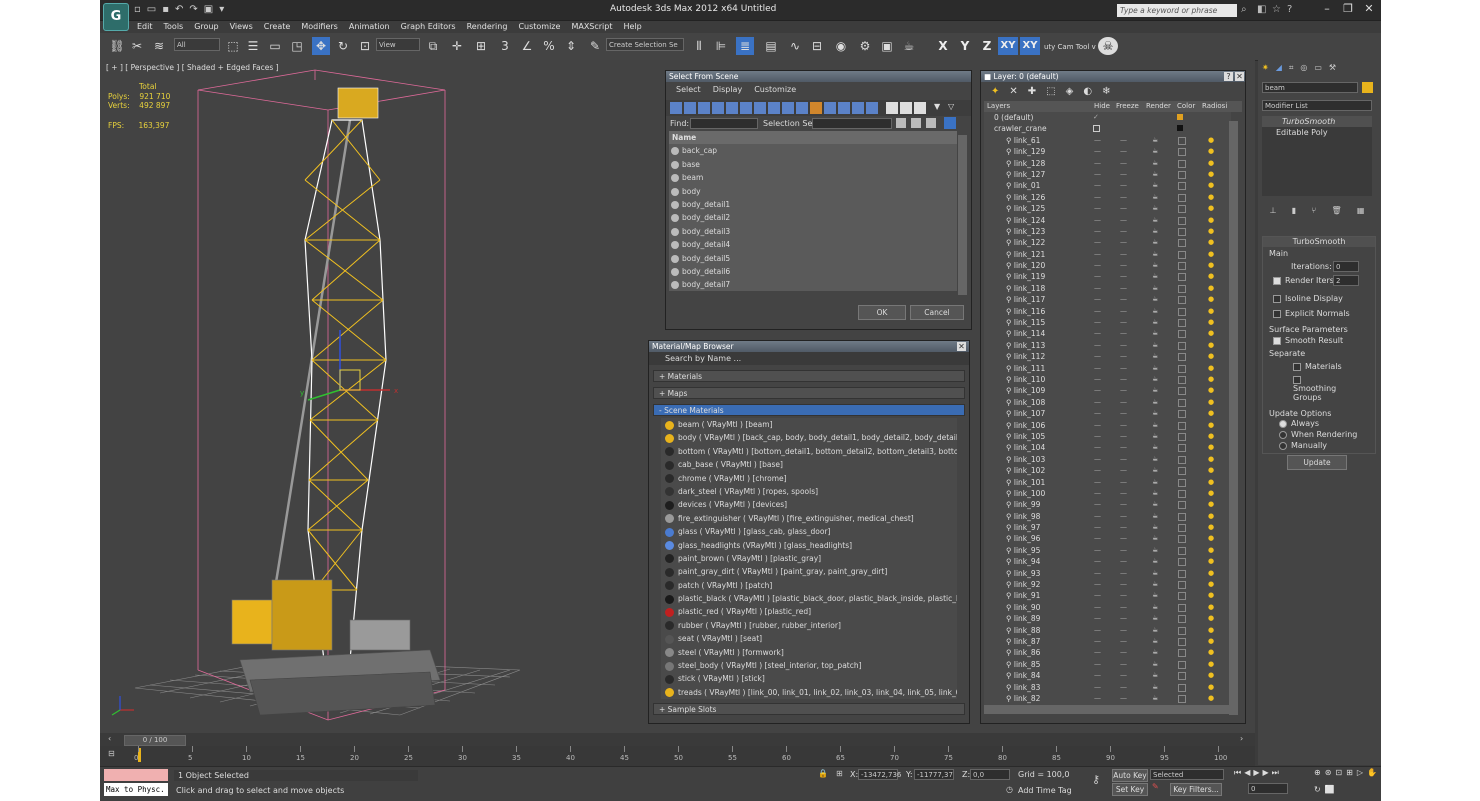 This screenshot has width=1480, height=801. I want to click on add-to-layer-icon: ✚, so click(1032, 91).